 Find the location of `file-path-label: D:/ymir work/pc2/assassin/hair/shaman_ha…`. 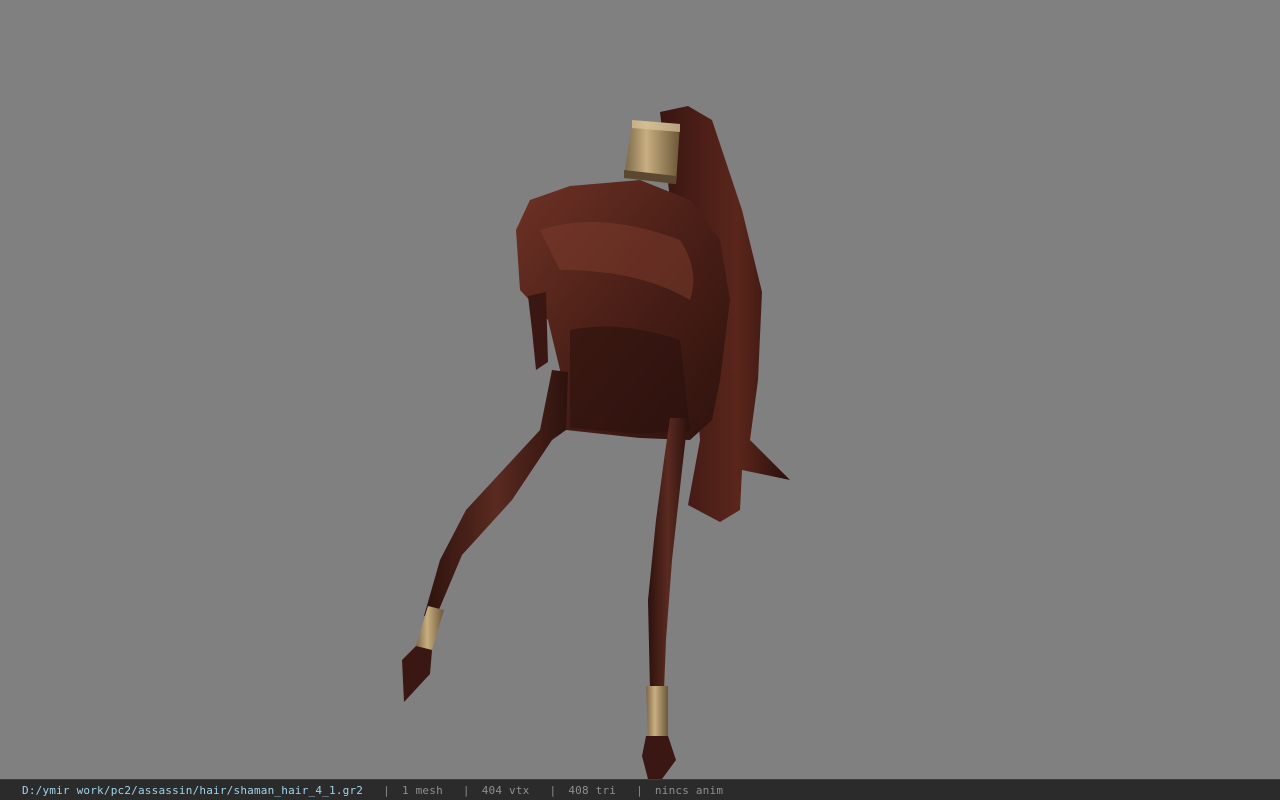

file-path-label: D:/ymir work/pc2/assassin/hair/shaman_ha… is located at coordinates (193, 790).